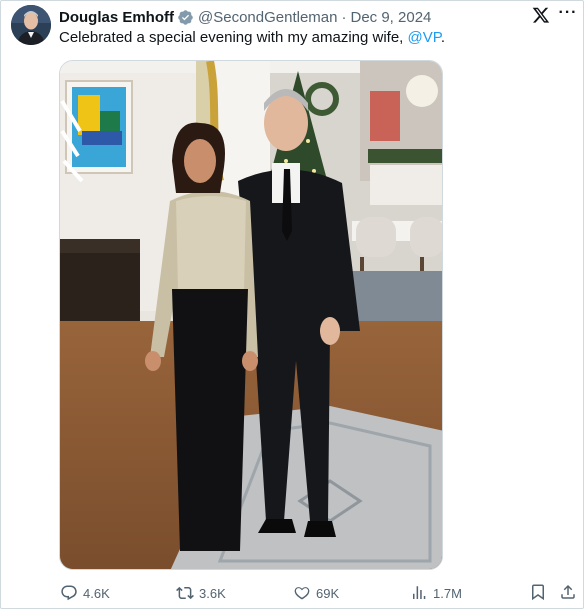 This screenshot has height=609, width=584. What do you see at coordinates (390, 17) in the screenshot?
I see `tweet-date: Dec 9, 2024` at bounding box center [390, 17].